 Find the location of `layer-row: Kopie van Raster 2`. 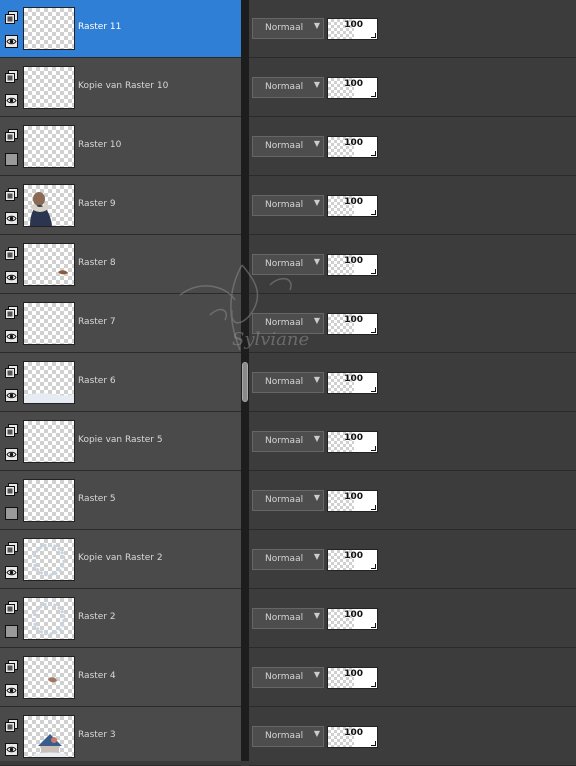

layer-row: Kopie van Raster 2 is located at coordinates (120, 560).